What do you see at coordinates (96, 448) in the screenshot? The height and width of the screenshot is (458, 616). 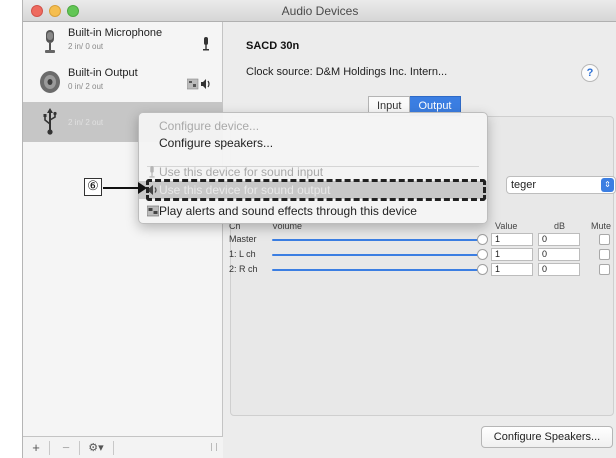 I see `gear-menu-button: ⚙▾` at bounding box center [96, 448].